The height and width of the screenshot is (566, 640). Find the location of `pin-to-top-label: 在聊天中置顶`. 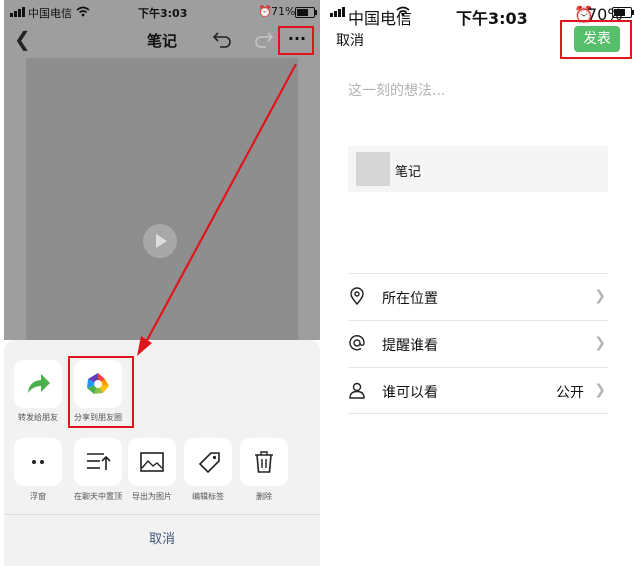

pin-to-top-label: 在聊天中置顶 is located at coordinates (98, 496).